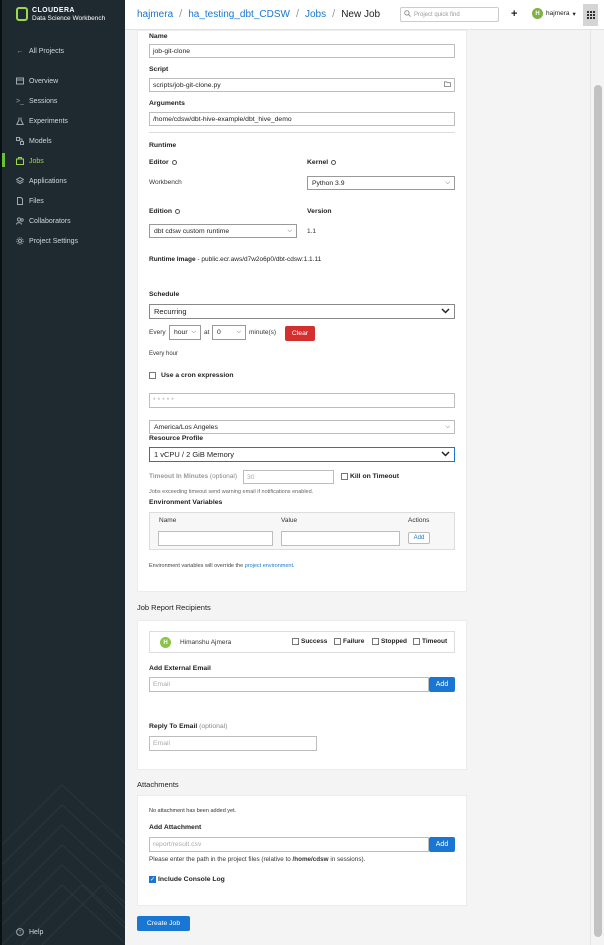  What do you see at coordinates (159, 69) in the screenshot?
I see `script-label: Script` at bounding box center [159, 69].